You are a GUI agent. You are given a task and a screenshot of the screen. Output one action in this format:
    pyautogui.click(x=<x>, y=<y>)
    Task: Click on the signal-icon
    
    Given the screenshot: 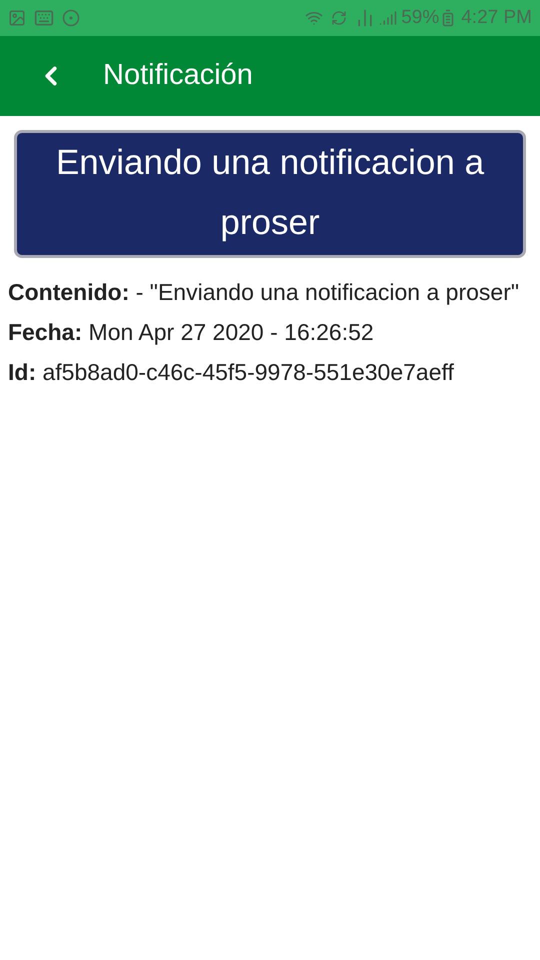 What is the action you would take?
    pyautogui.click(x=388, y=18)
    